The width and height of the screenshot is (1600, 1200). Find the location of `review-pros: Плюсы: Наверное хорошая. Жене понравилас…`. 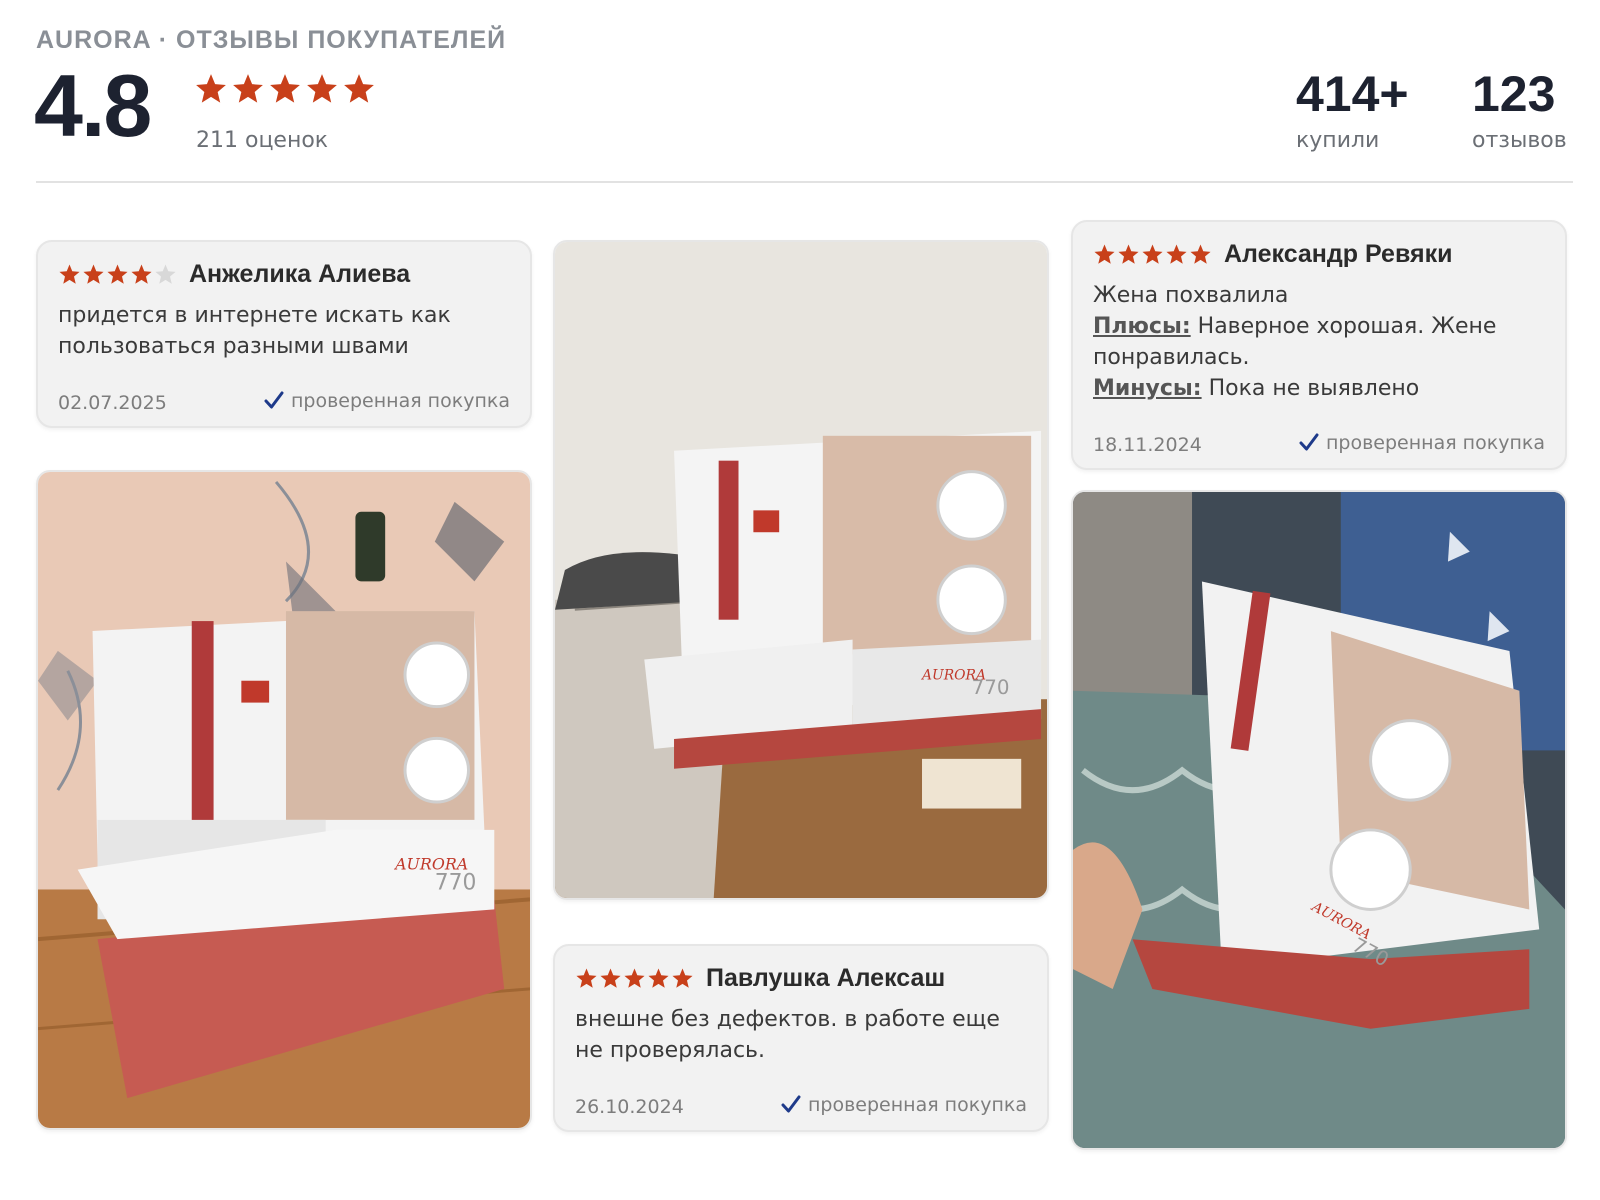

review-pros: Плюсы: Наверное хорошая. Жене понравилас… is located at coordinates (1320, 342).